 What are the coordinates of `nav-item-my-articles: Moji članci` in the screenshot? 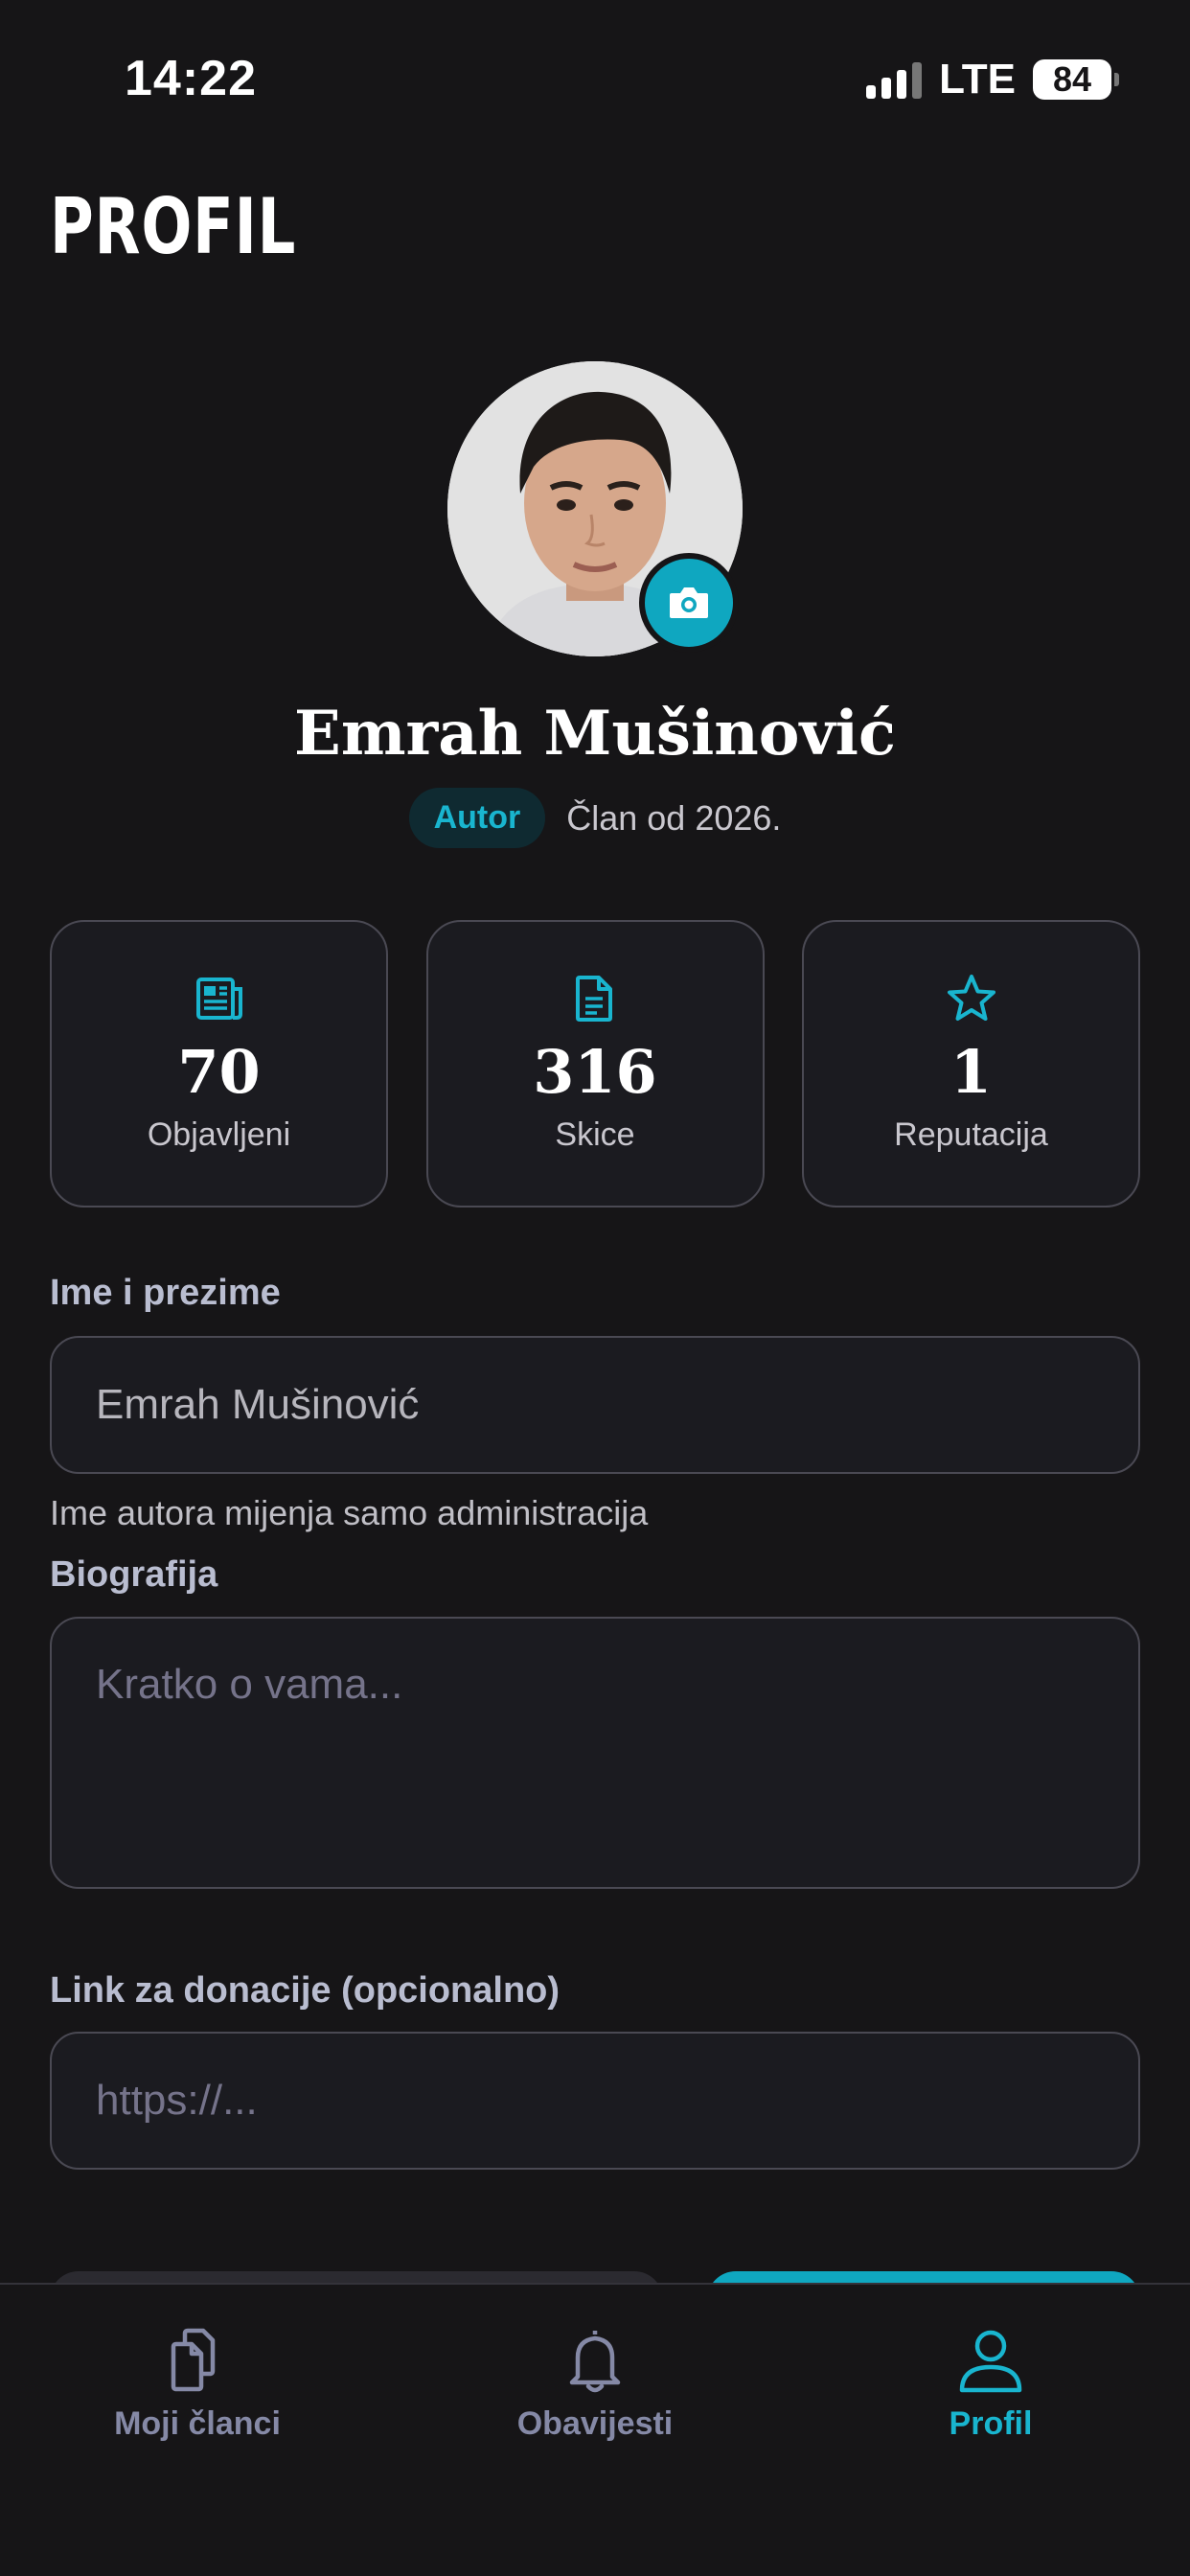 It's located at (198, 2383).